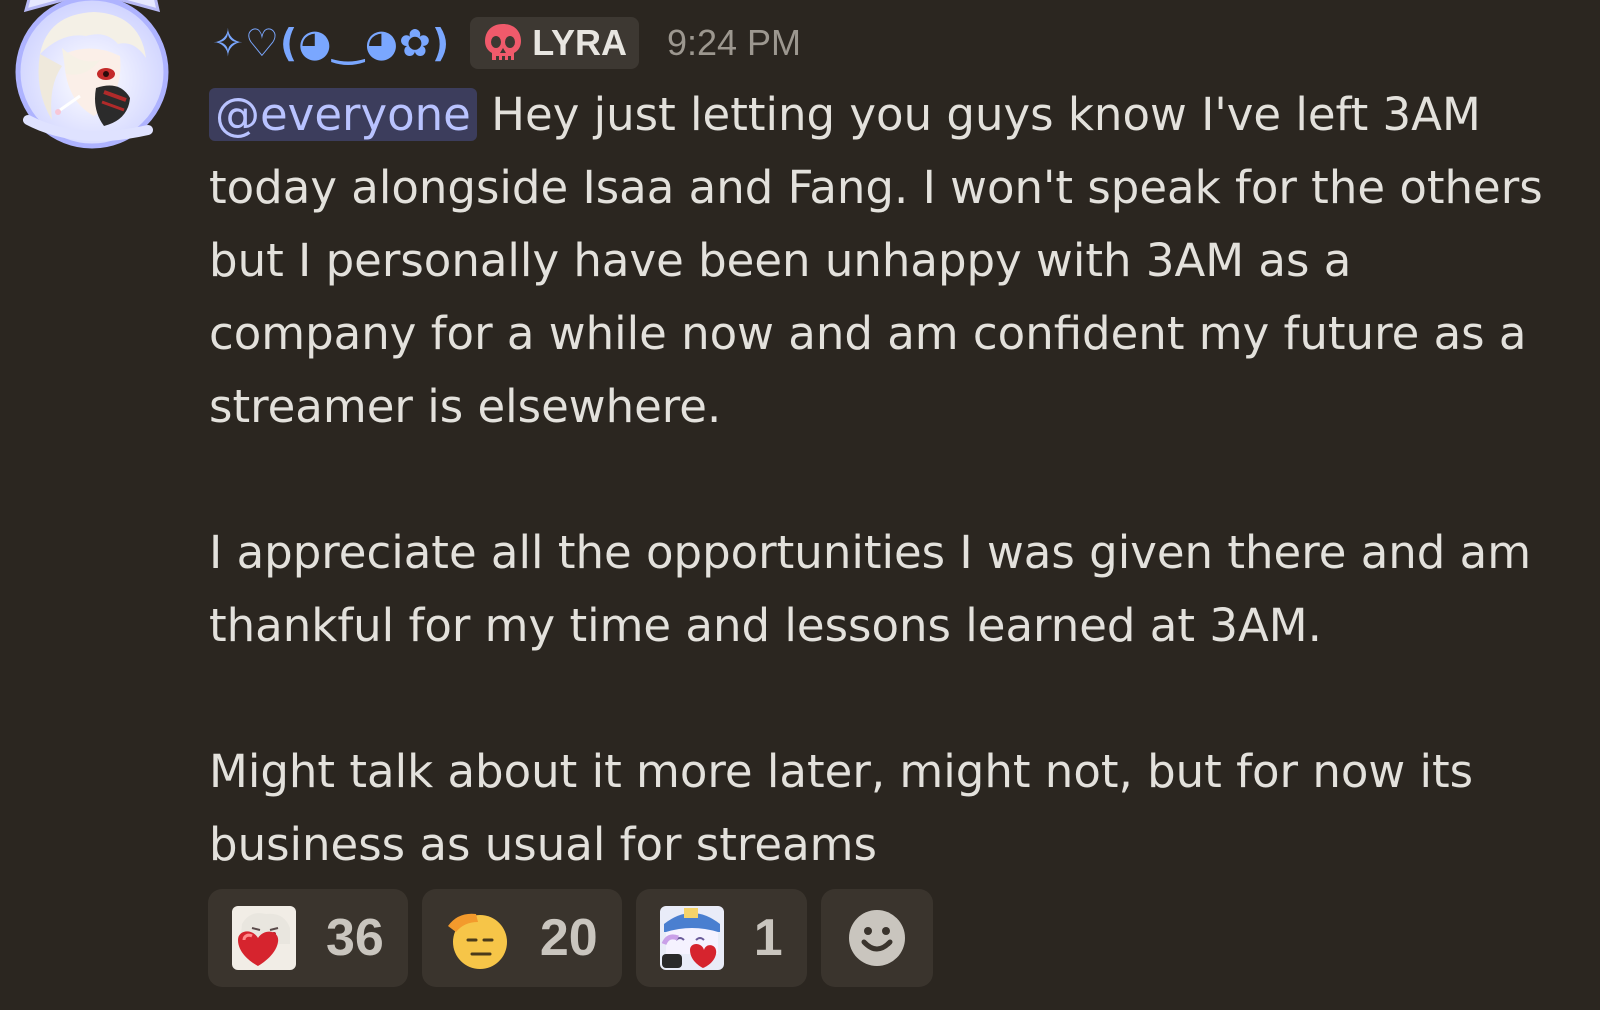  I want to click on reaction-anime-heart: 1, so click(721, 938).